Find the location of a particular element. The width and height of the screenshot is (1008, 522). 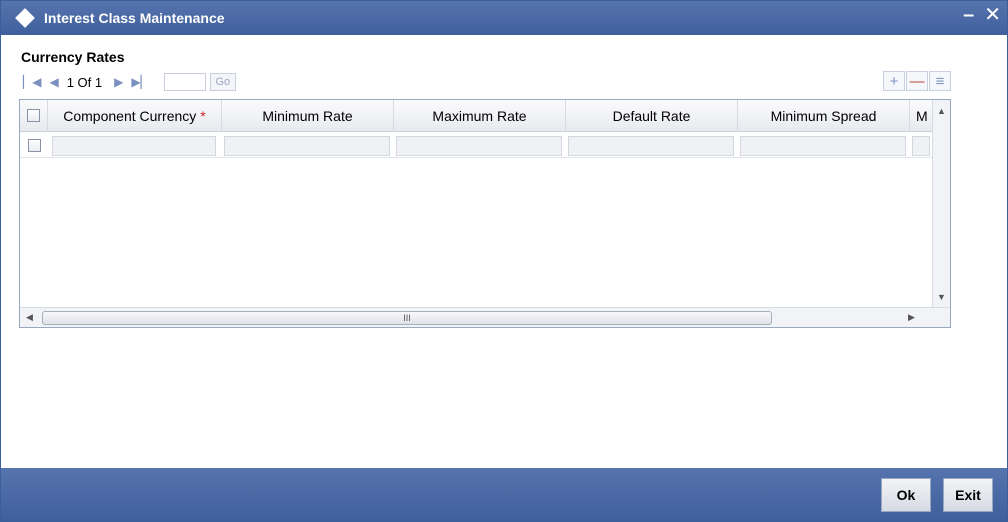

select-all-cell is located at coordinates (34, 116).